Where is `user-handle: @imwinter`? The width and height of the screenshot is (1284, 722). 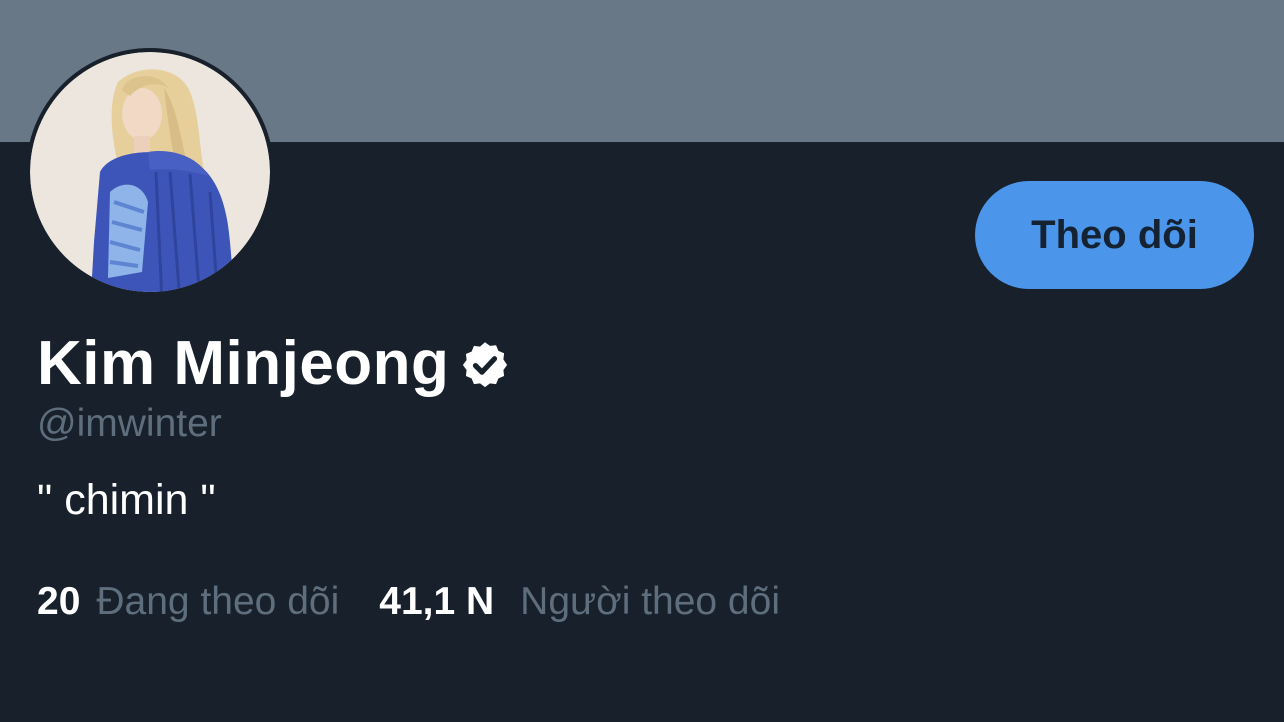
user-handle: @imwinter is located at coordinates (129, 423).